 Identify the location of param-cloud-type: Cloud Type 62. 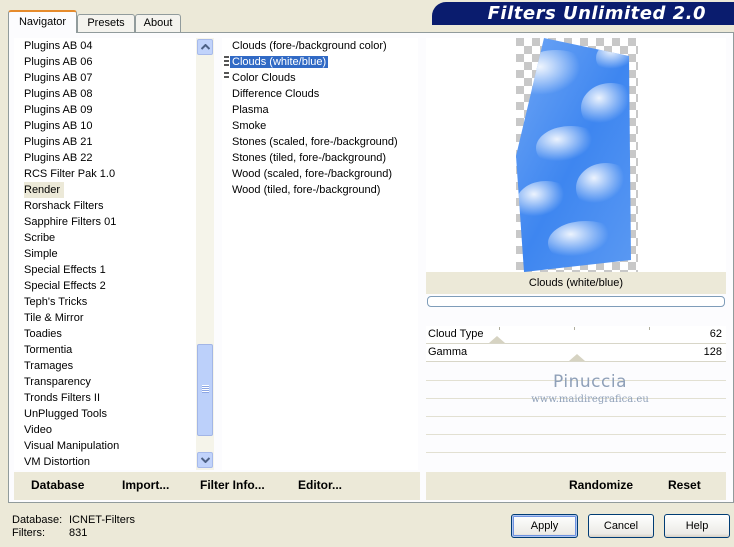
(576, 335).